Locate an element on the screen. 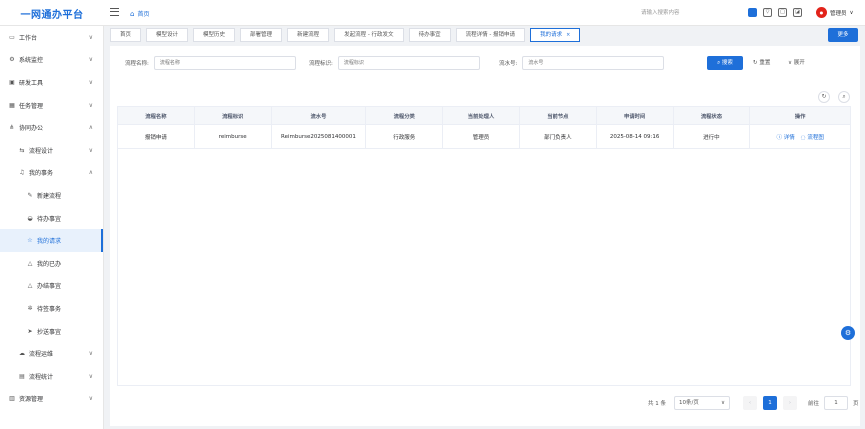 The height and width of the screenshot is (429, 865). page-number: 1 is located at coordinates (770, 403).